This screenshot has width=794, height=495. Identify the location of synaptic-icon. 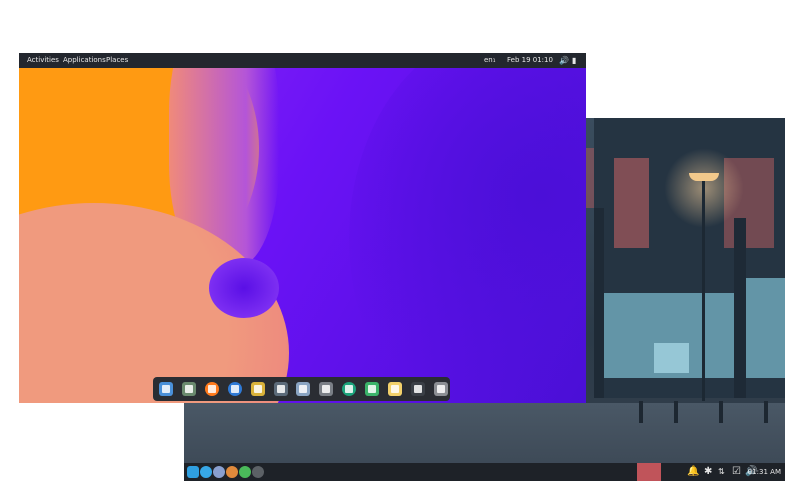
(257, 389).